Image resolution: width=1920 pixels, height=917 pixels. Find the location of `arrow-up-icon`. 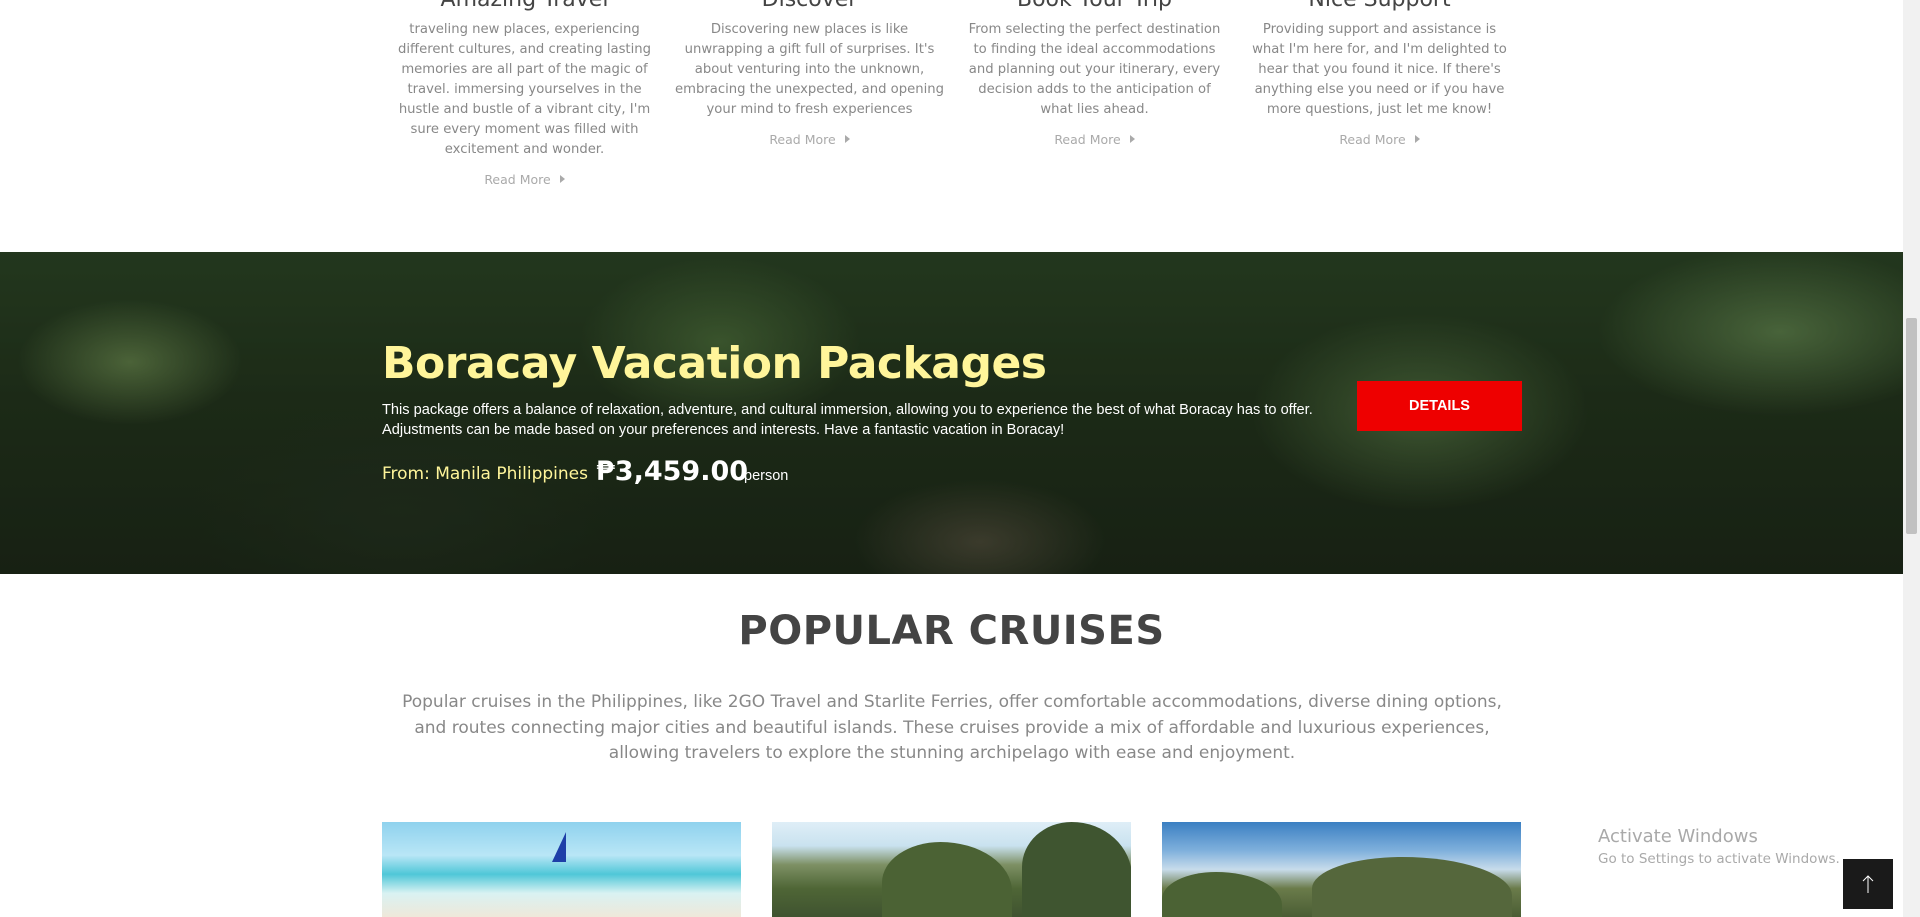

arrow-up-icon is located at coordinates (1868, 884).